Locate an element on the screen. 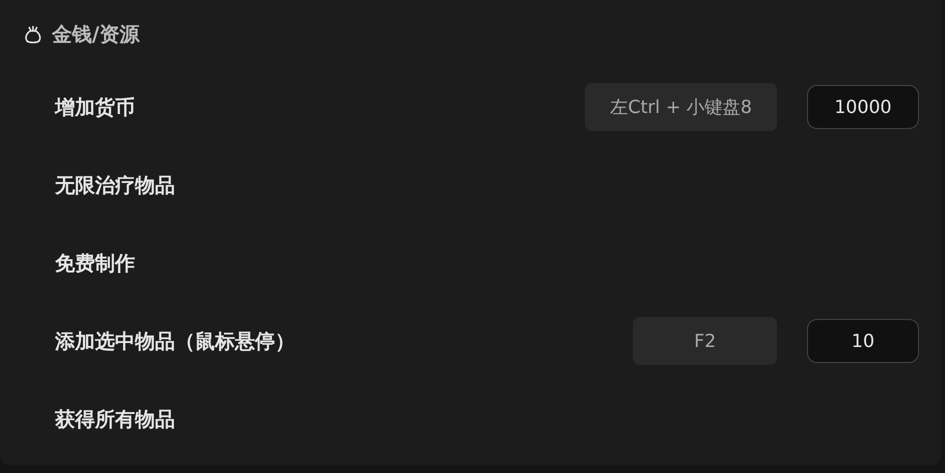 Image resolution: width=945 pixels, height=473 pixels. money-bag-icon is located at coordinates (33, 34).